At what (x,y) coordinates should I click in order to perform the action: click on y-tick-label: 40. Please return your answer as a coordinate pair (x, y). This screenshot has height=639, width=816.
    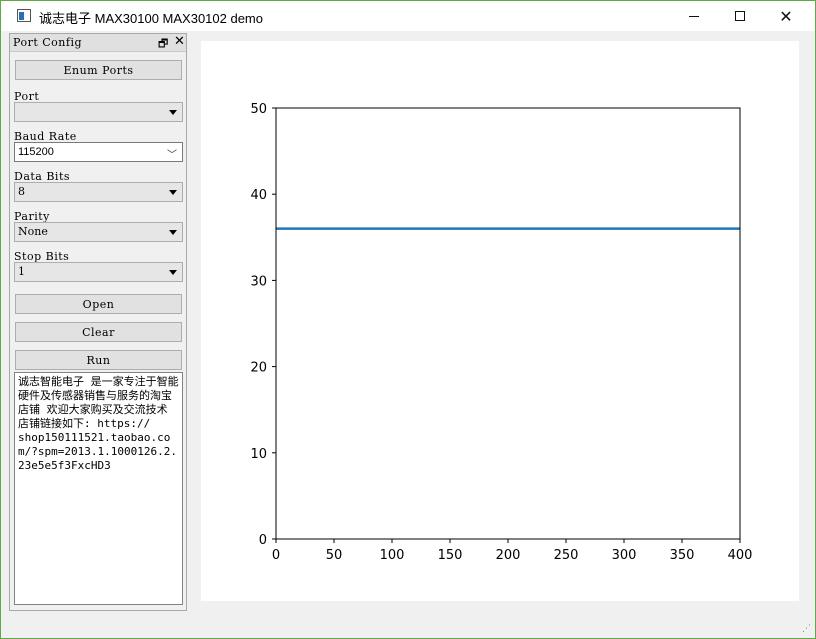
    Looking at the image, I should click on (258, 195).